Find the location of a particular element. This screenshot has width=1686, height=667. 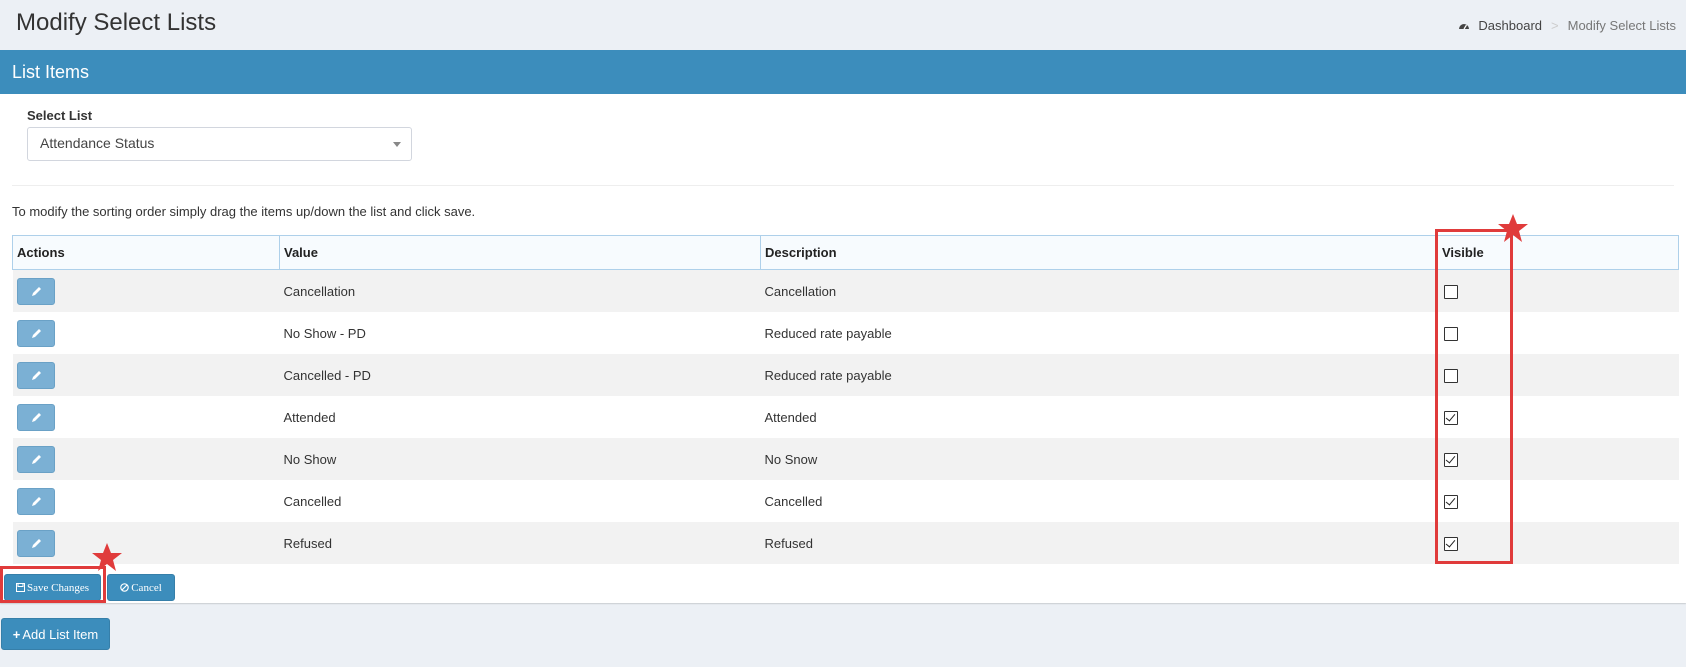

column-header-description: Description is located at coordinates (1099, 252).